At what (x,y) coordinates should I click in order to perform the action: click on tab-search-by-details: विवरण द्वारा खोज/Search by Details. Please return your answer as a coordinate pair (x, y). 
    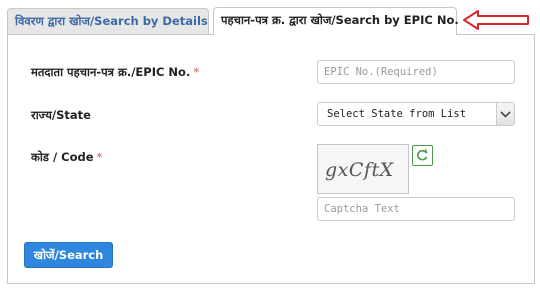
    Looking at the image, I should click on (108, 21).